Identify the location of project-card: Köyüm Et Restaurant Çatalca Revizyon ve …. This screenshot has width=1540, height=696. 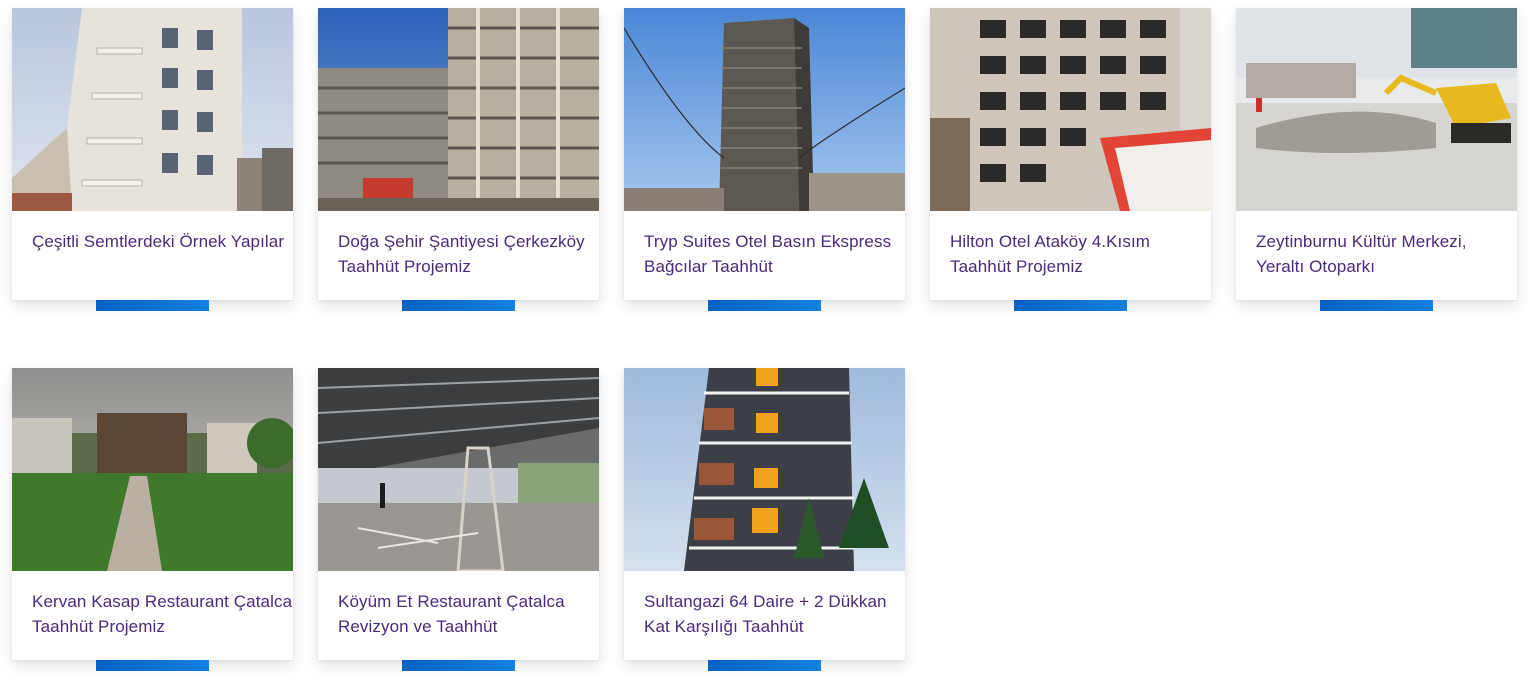
(459, 519).